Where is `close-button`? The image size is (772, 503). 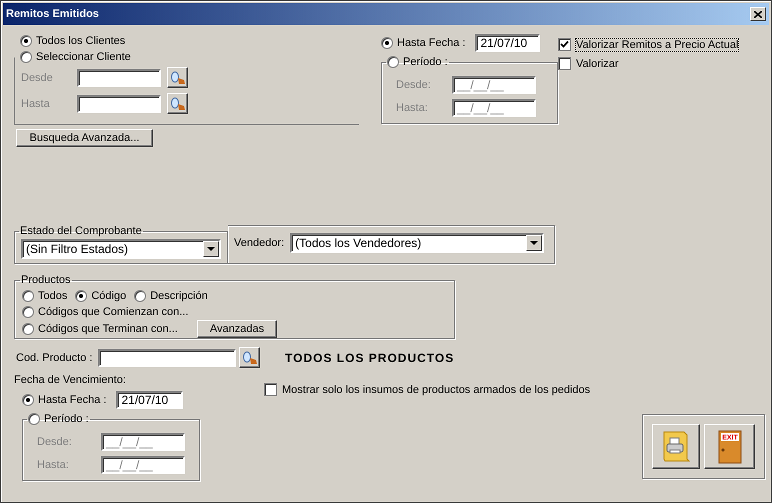
close-button is located at coordinates (758, 14).